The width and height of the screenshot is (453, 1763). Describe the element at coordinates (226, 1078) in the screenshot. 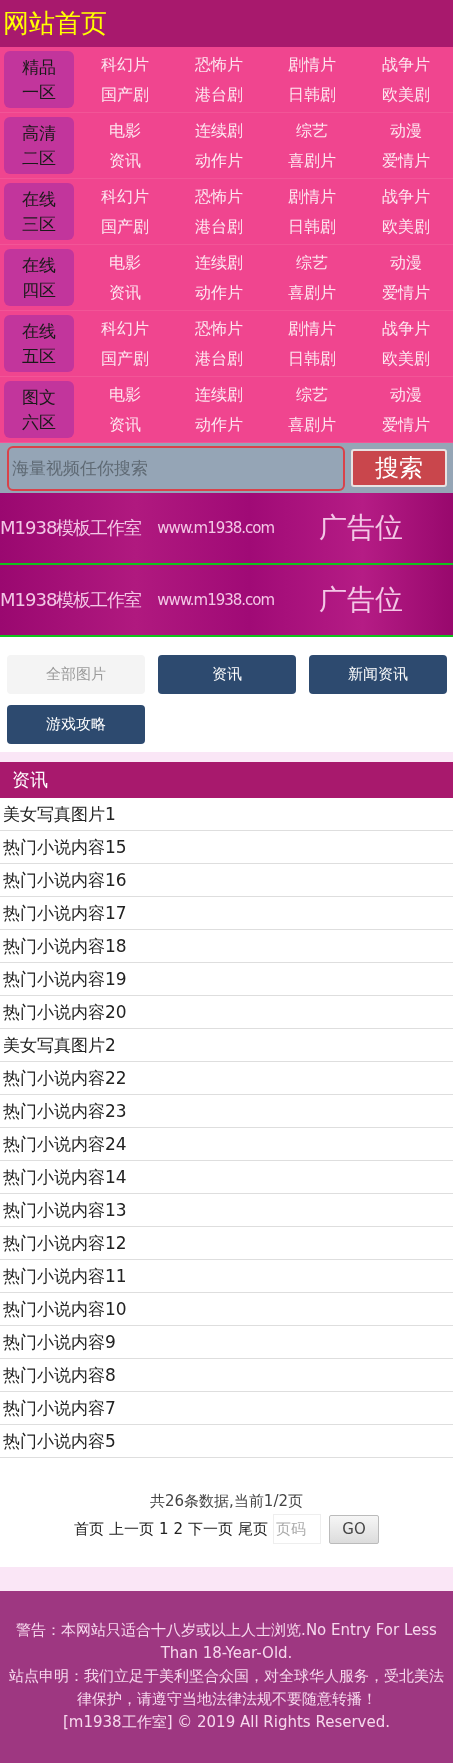

I see `article-link: 热门小说内容22` at that location.